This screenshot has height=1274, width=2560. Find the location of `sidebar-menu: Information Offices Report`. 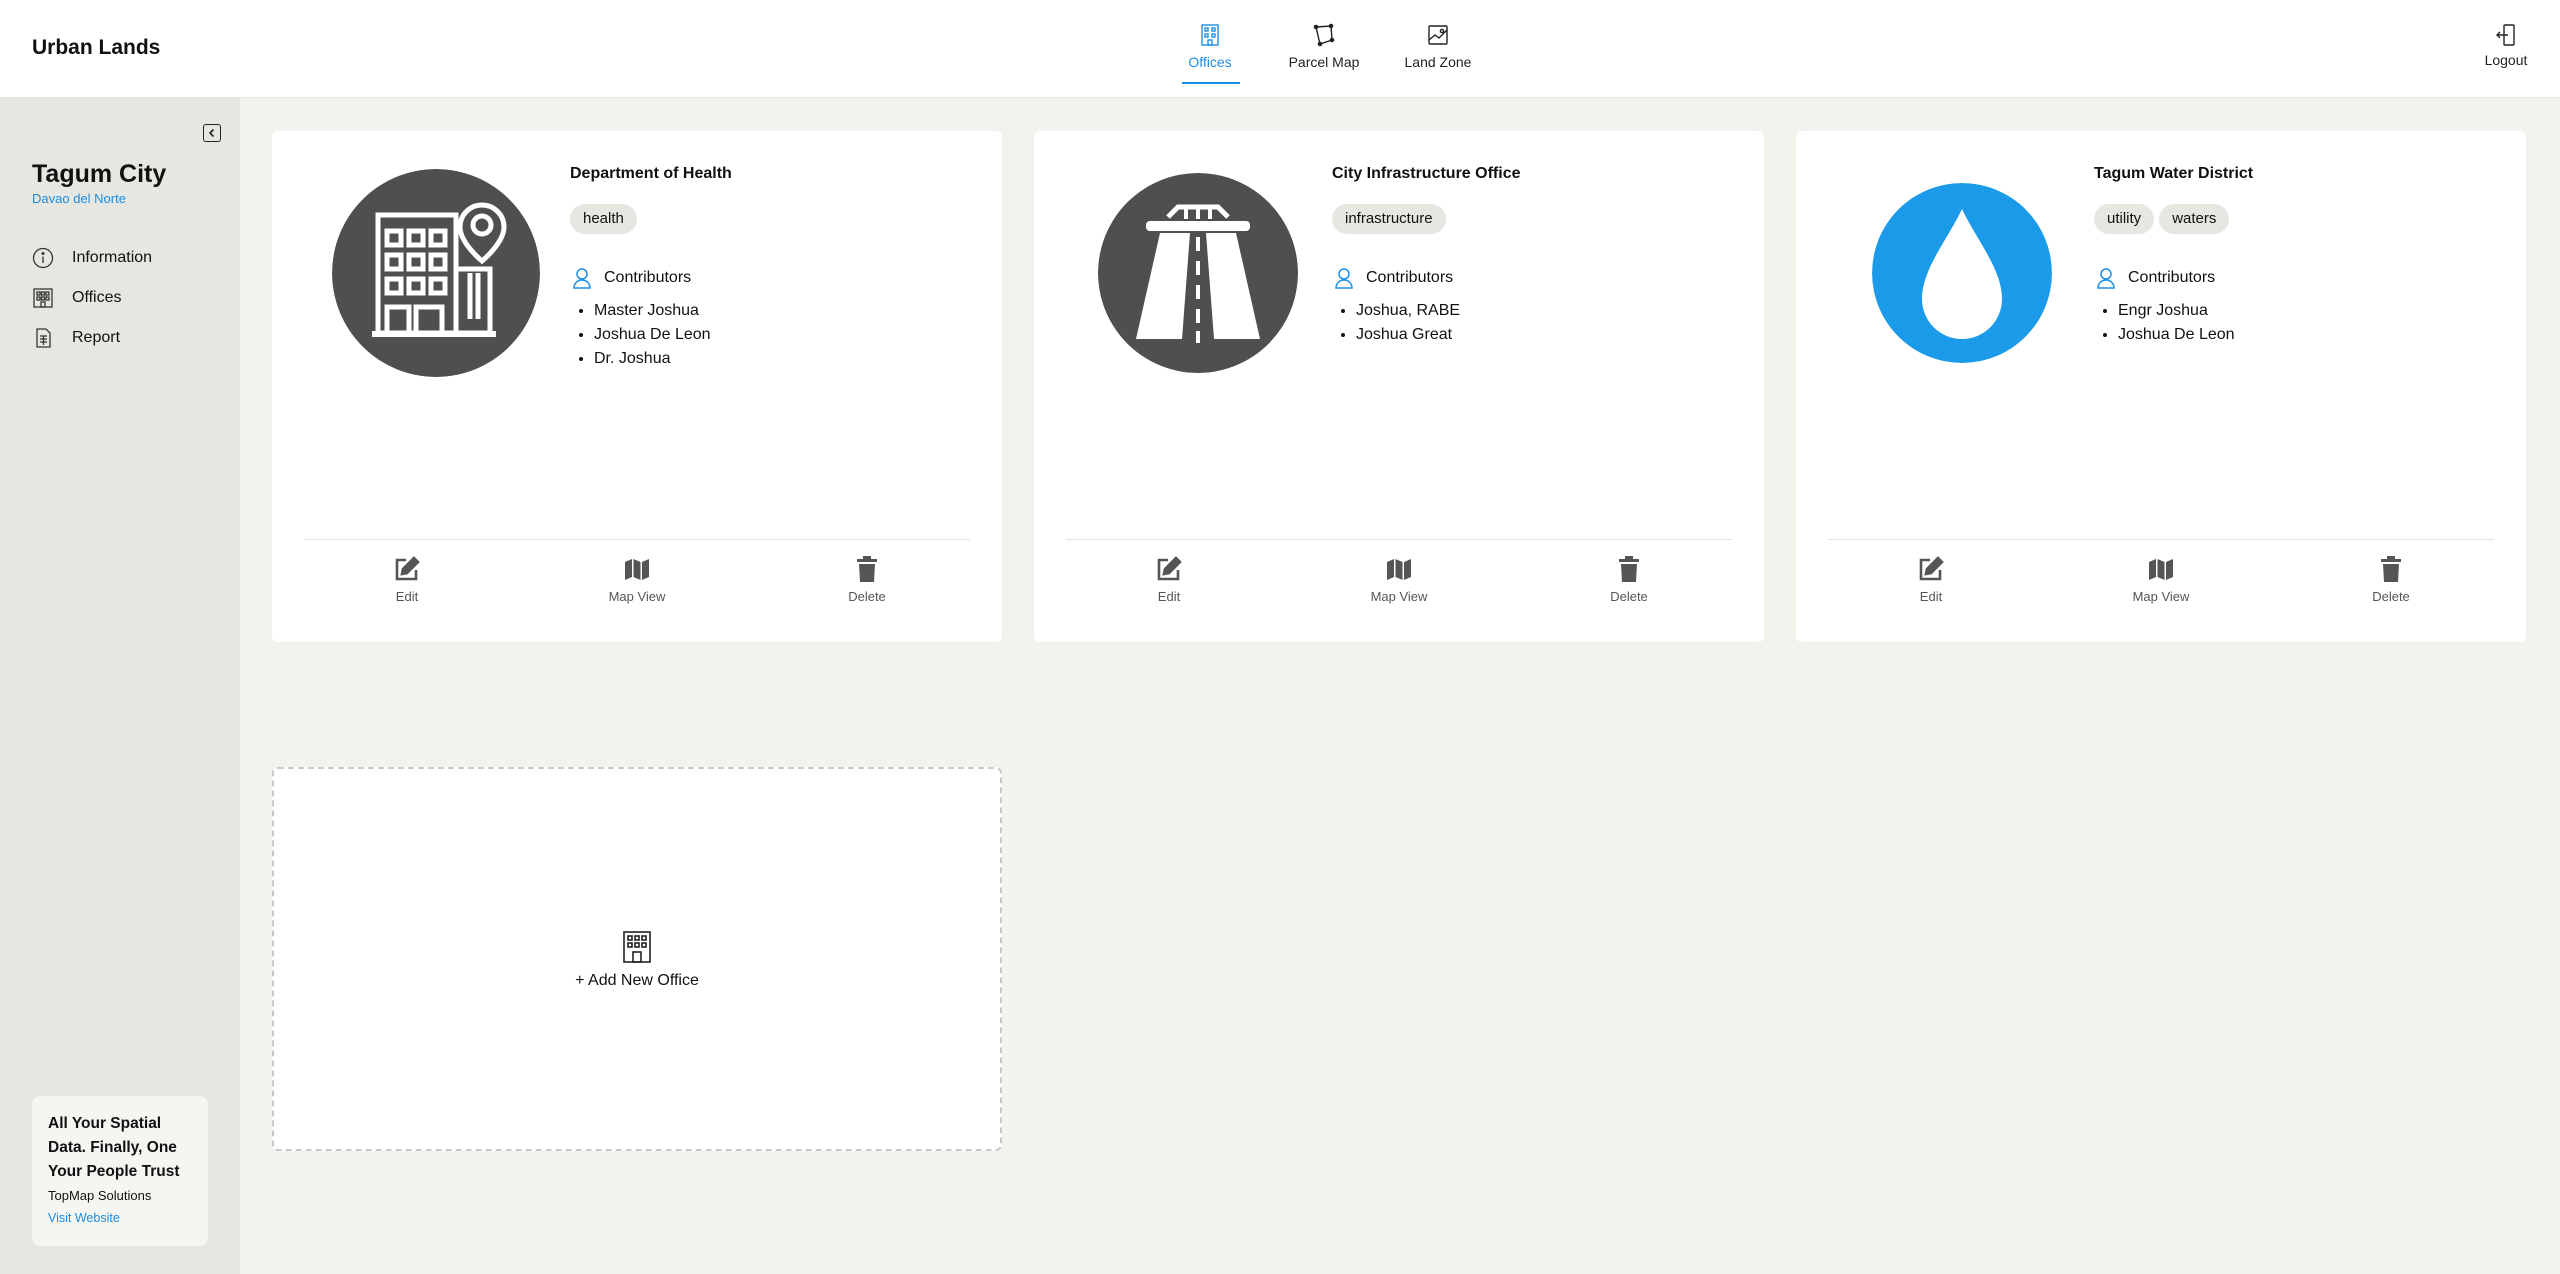

sidebar-menu: Information Offices Report is located at coordinates (92, 298).